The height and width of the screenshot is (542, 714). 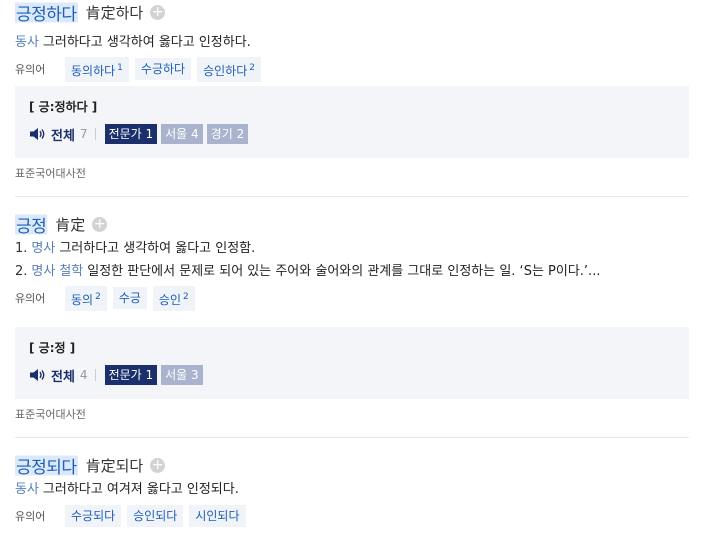 I want to click on sense-number: 1., so click(x=21, y=248).